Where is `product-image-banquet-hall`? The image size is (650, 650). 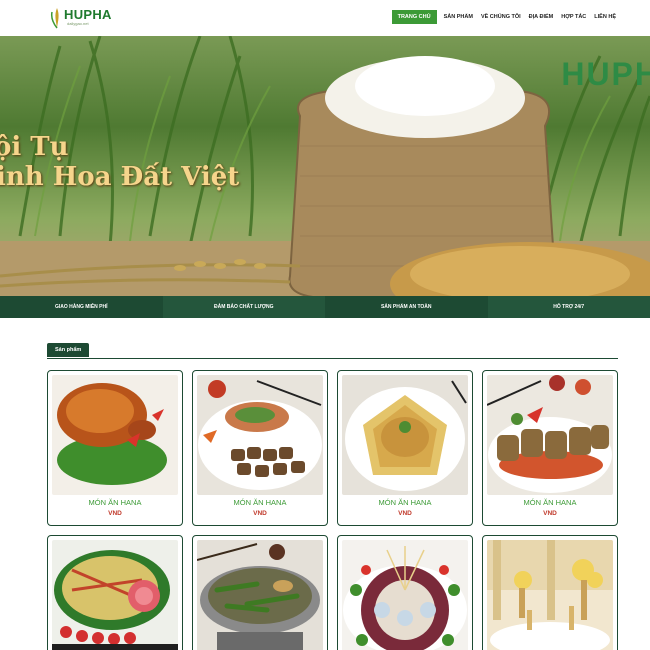 product-image-banquet-hall is located at coordinates (550, 595).